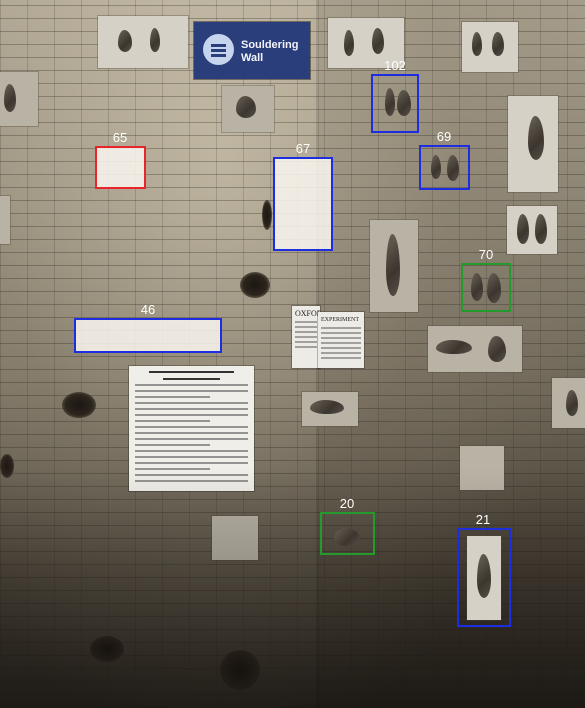 The width and height of the screenshot is (585, 708). Describe the element at coordinates (307, 313) in the screenshot. I see `paper-title: OXFORD` at that location.